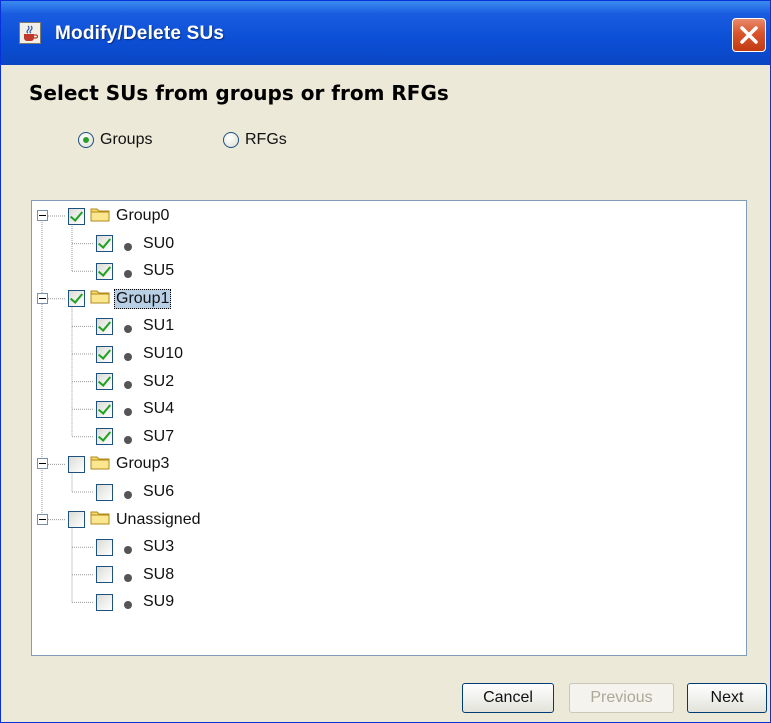 This screenshot has height=723, width=771. I want to click on tree-su-su8: SU8, so click(136, 575).